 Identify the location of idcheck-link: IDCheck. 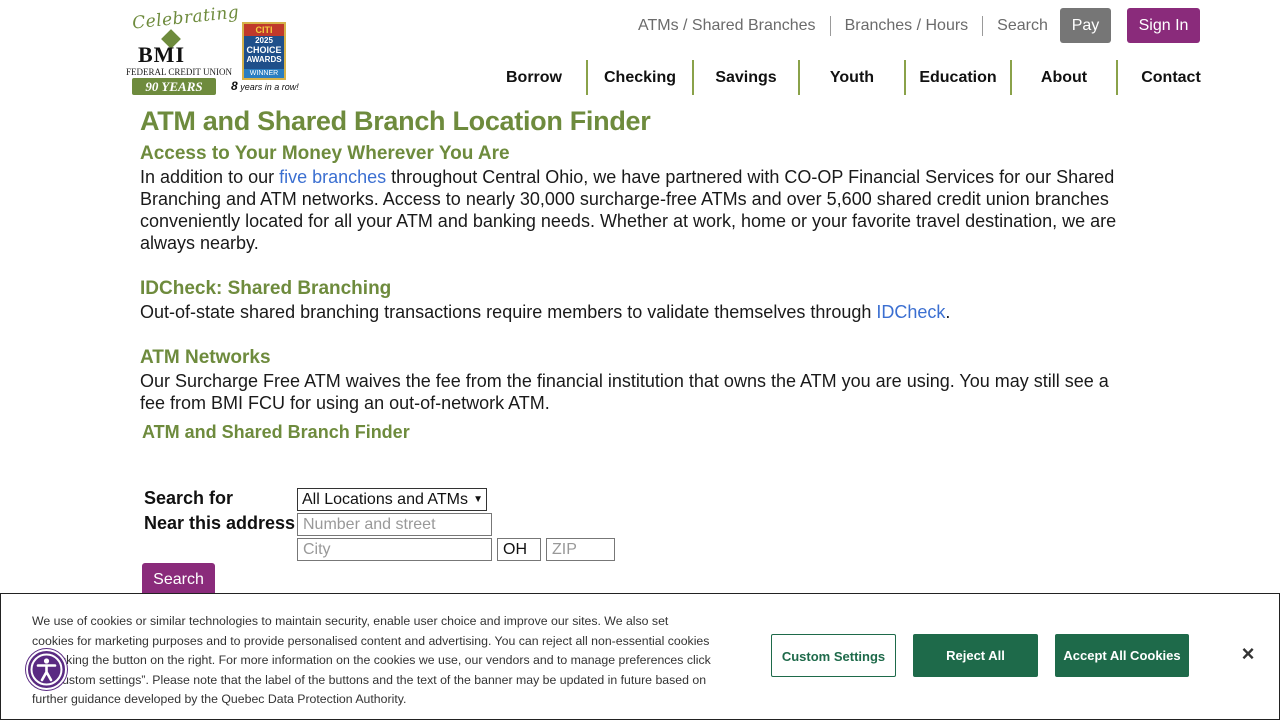
(910, 312).